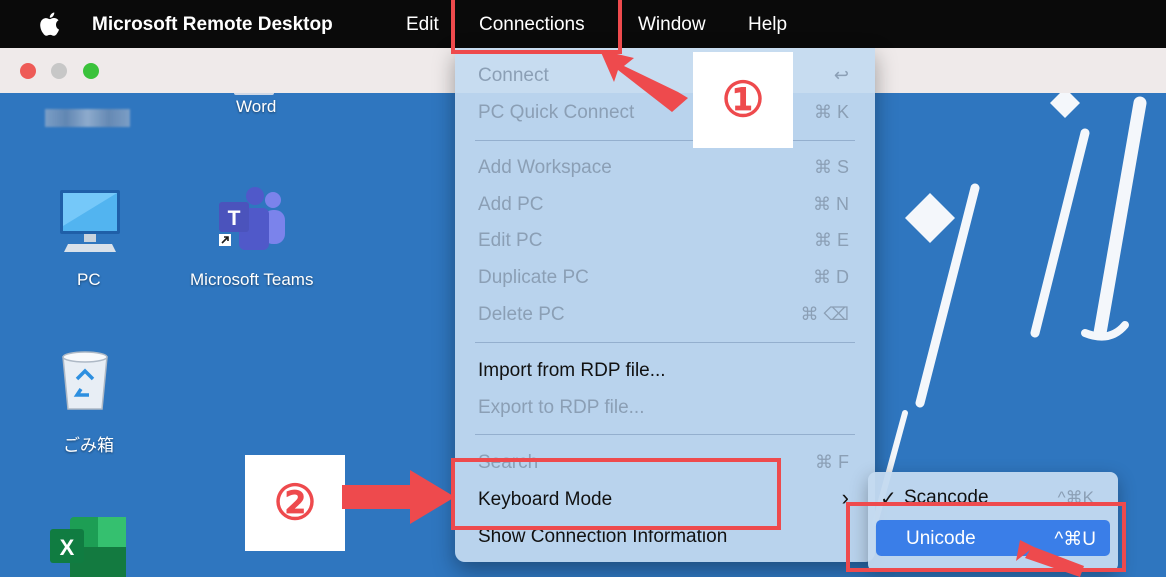 The height and width of the screenshot is (577, 1166). What do you see at coordinates (644, 81) in the screenshot?
I see `arrow-1-icon` at bounding box center [644, 81].